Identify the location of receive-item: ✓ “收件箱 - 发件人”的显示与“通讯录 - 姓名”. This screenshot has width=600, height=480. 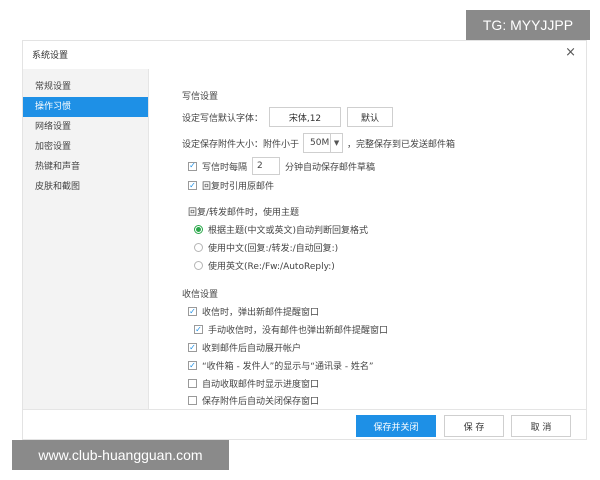
(281, 365).